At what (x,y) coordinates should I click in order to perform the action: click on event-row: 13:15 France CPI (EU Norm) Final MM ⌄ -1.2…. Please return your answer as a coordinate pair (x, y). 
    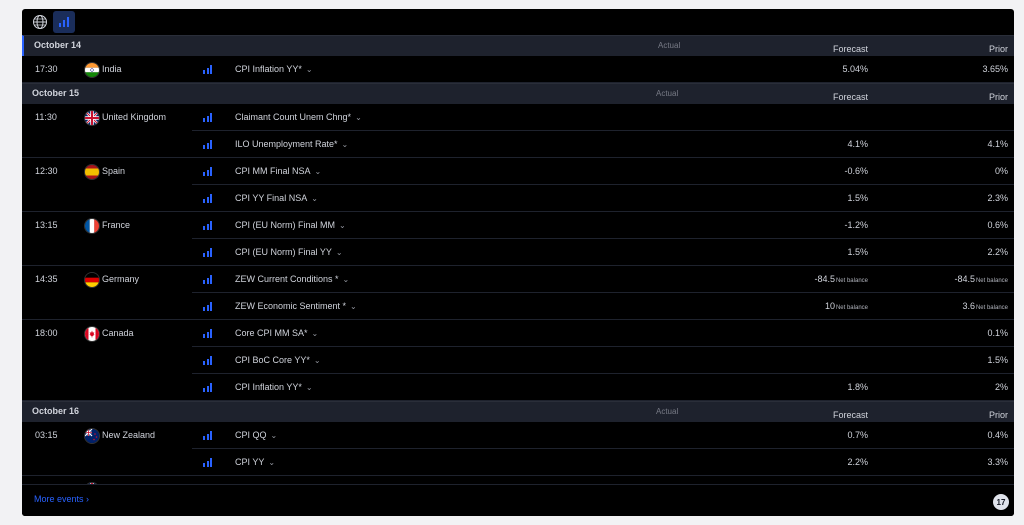
    Looking at the image, I should click on (518, 225).